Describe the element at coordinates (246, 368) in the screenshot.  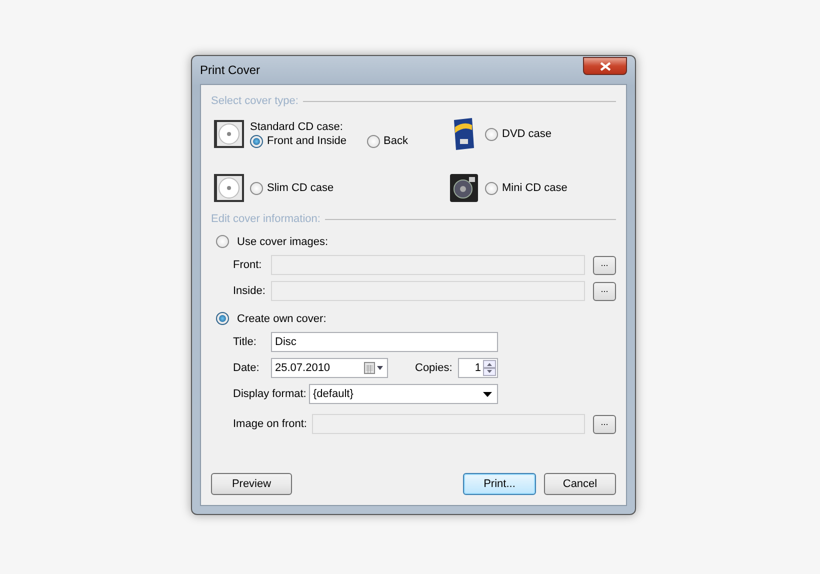
I see `field-label: Date:` at that location.